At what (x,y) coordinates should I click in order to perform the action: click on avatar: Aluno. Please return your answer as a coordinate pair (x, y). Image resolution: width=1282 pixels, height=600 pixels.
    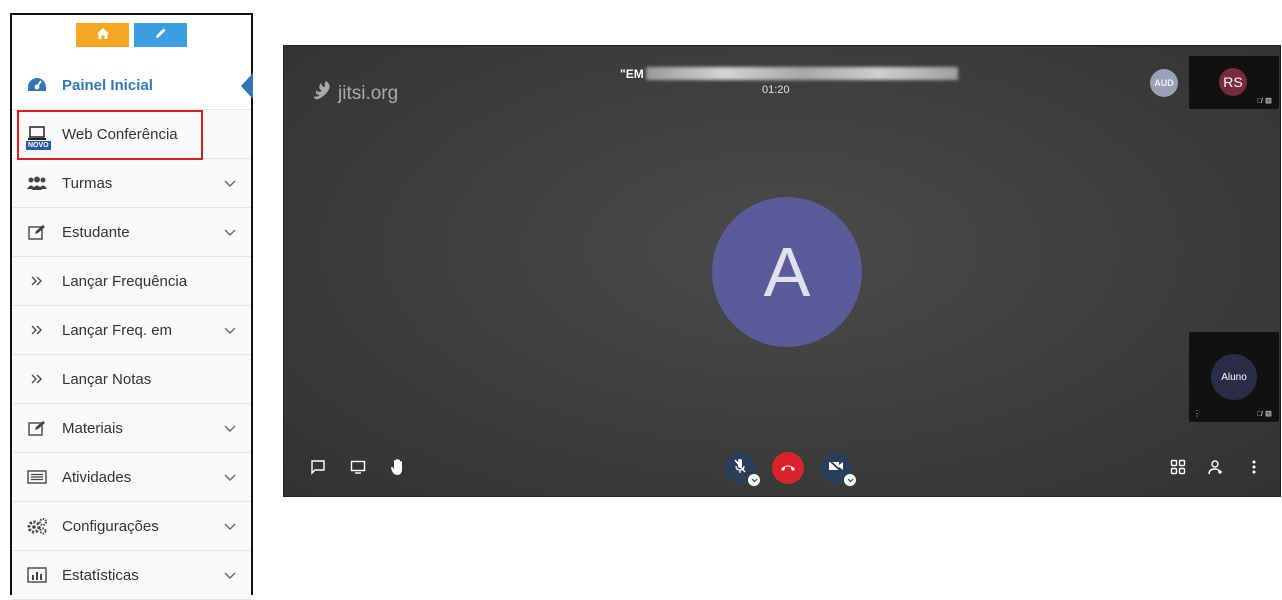
    Looking at the image, I should click on (1234, 377).